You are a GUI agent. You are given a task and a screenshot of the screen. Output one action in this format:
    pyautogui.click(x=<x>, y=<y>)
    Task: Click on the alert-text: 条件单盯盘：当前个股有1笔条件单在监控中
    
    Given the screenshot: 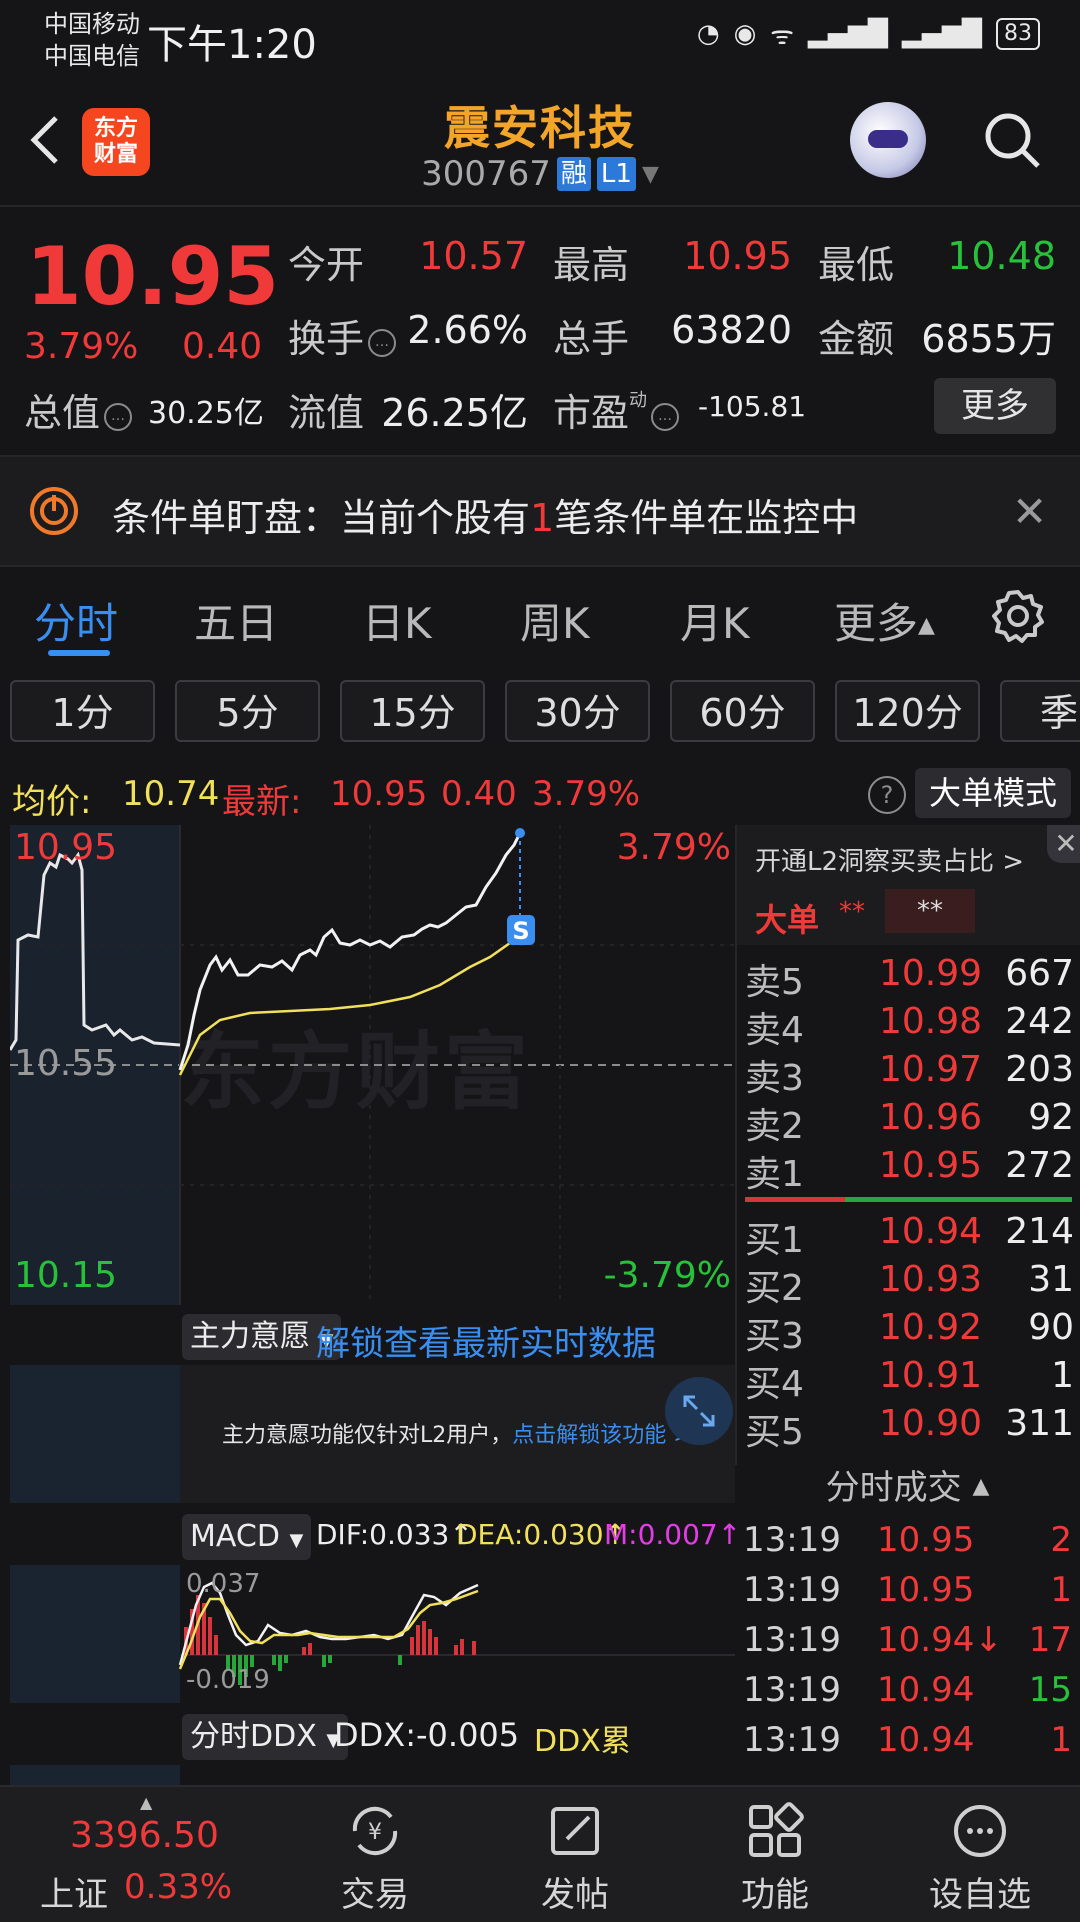 What is the action you would take?
    pyautogui.click(x=485, y=518)
    